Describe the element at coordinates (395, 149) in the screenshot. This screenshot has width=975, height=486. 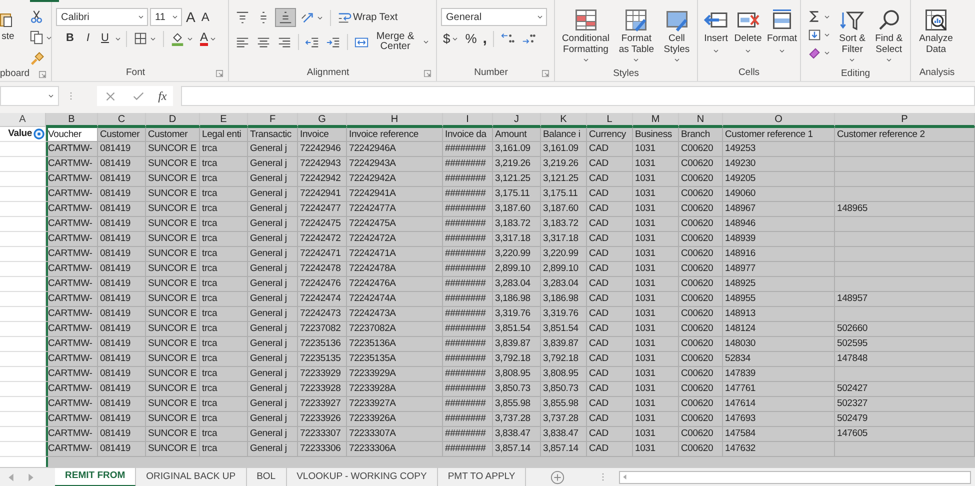
I see `table-cell: 72242946A` at that location.